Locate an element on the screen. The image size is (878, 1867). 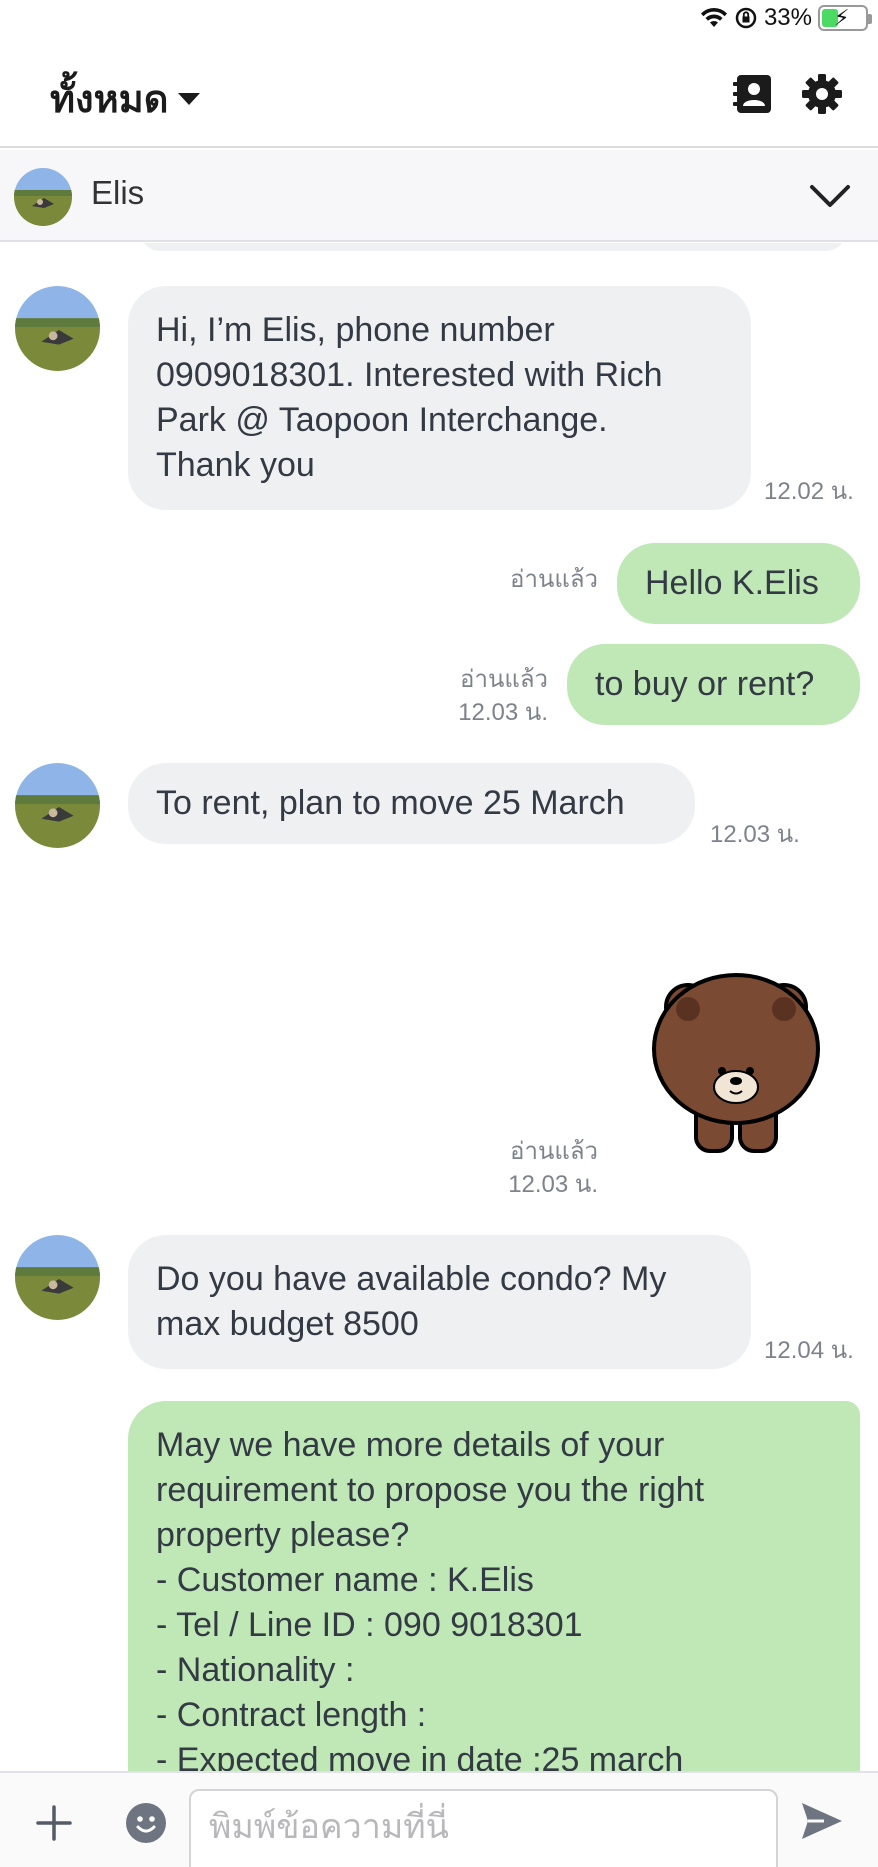
message-text: - Tel / Line ID : 090 9018301 is located at coordinates (369, 1625).